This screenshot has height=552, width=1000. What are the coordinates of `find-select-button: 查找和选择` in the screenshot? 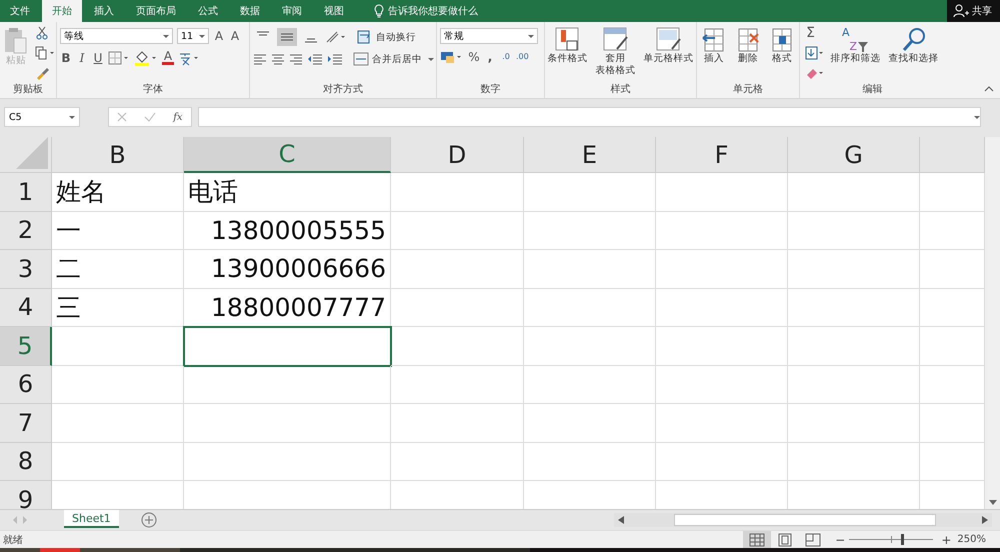 It's located at (913, 46).